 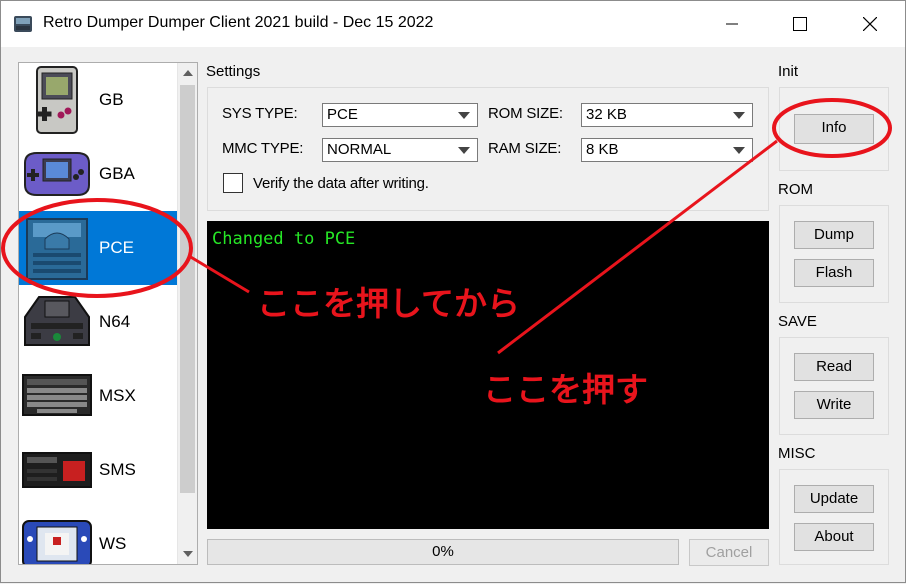 I want to click on system-list-scrollbar, so click(x=187, y=313).